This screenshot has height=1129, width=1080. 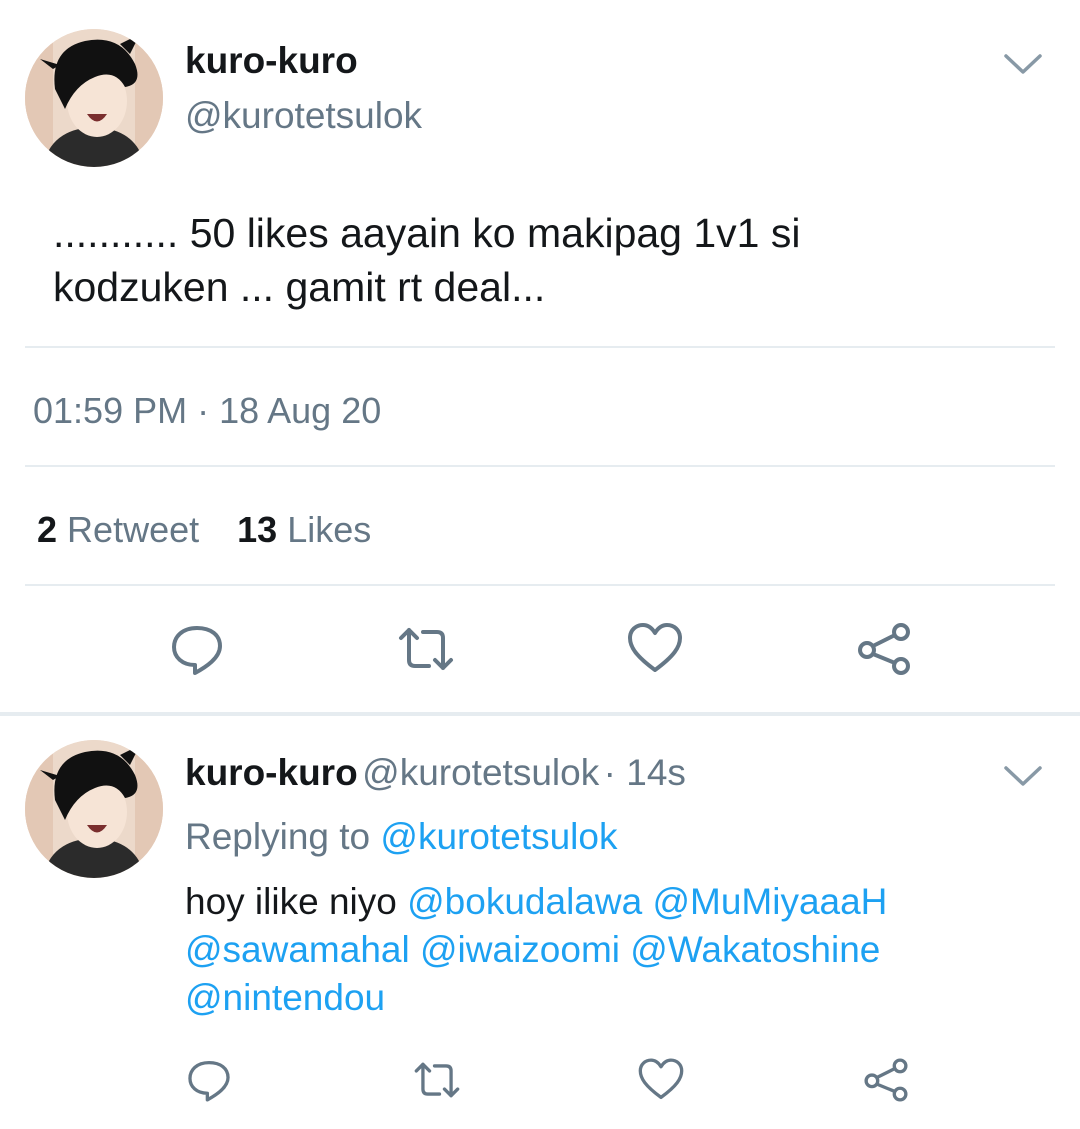 I want to click on reply-header: kuro-kuro @kurotetsulok · 14s, so click(x=435, y=773).